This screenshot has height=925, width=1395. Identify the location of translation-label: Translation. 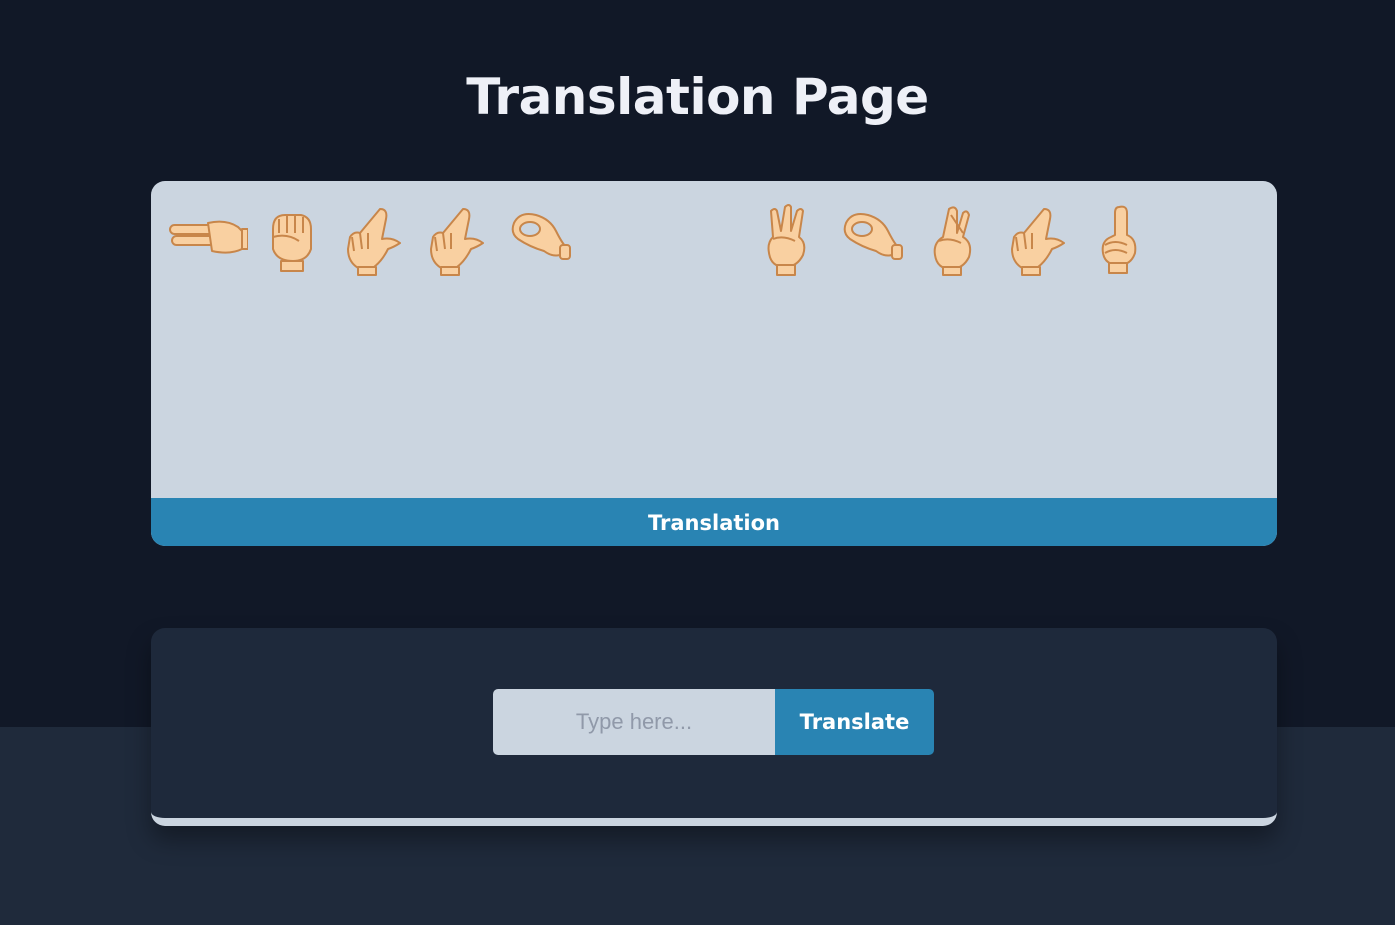
(714, 522).